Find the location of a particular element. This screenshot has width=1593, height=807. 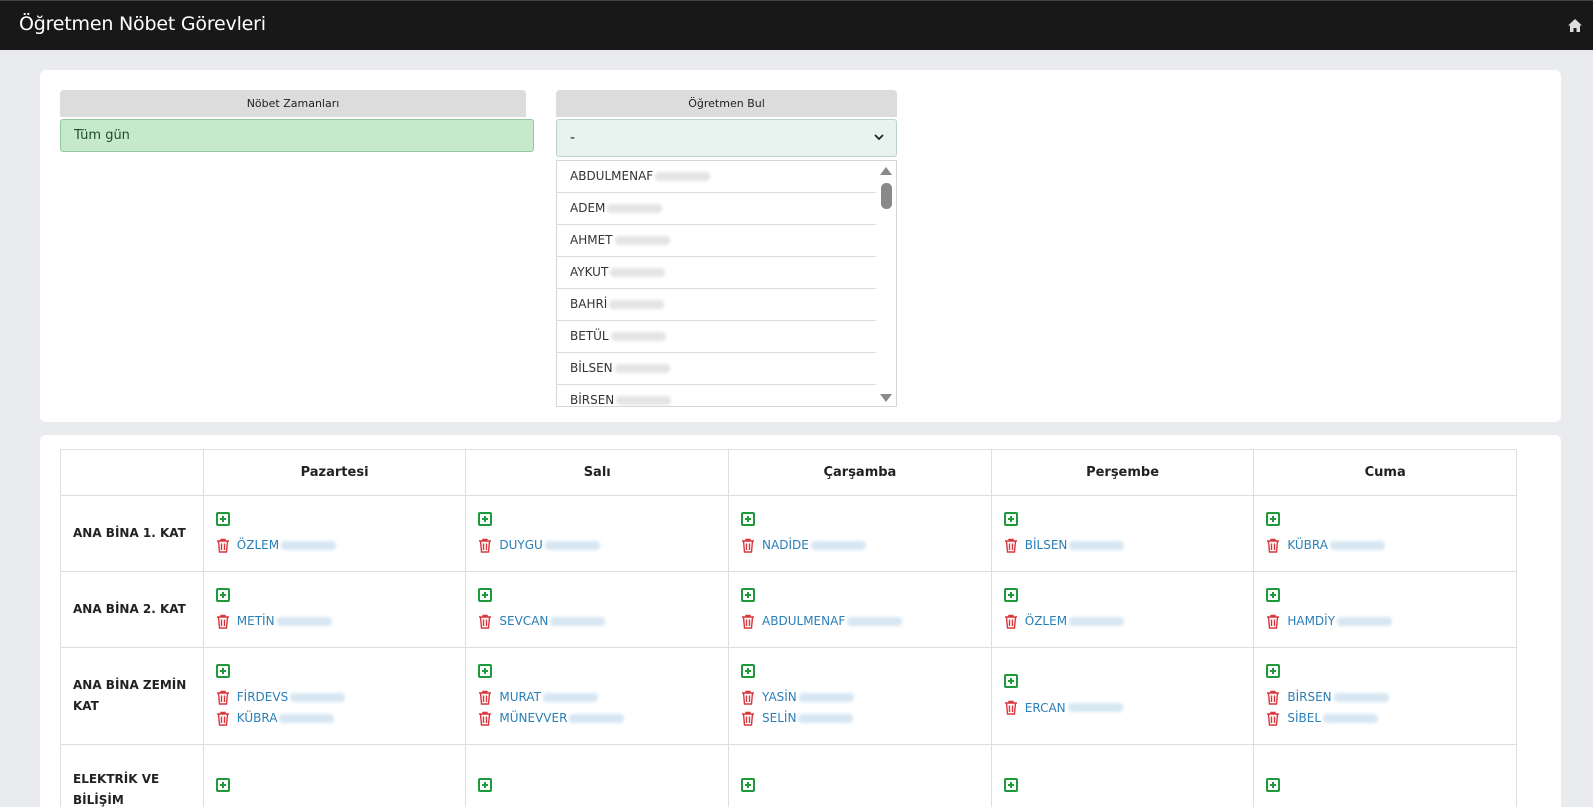

teacher-option: BİLSEN is located at coordinates (720, 369).